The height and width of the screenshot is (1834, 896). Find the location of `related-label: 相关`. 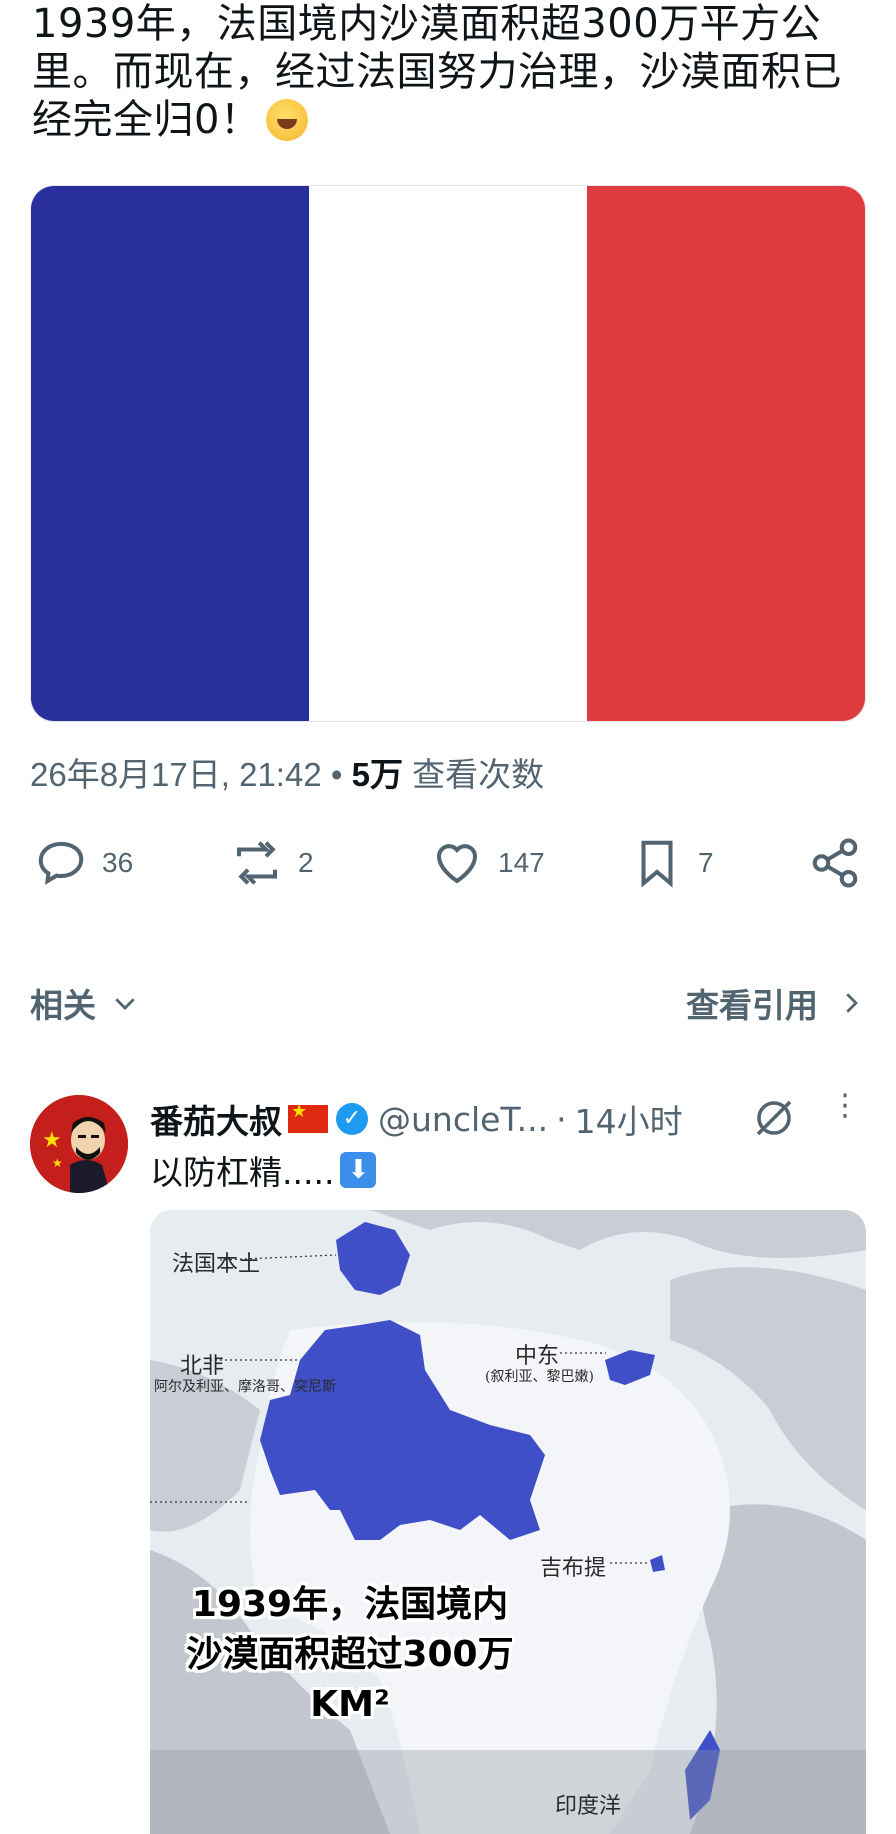

related-label: 相关 is located at coordinates (63, 1005).